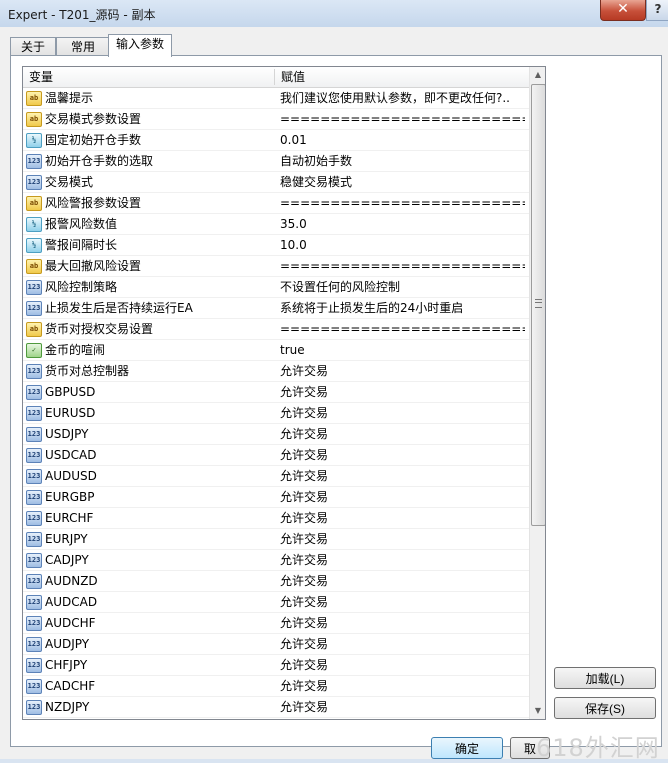 The width and height of the screenshot is (668, 763). I want to click on parameter-row: 123 GBPUSD 允许交易, so click(276, 392).